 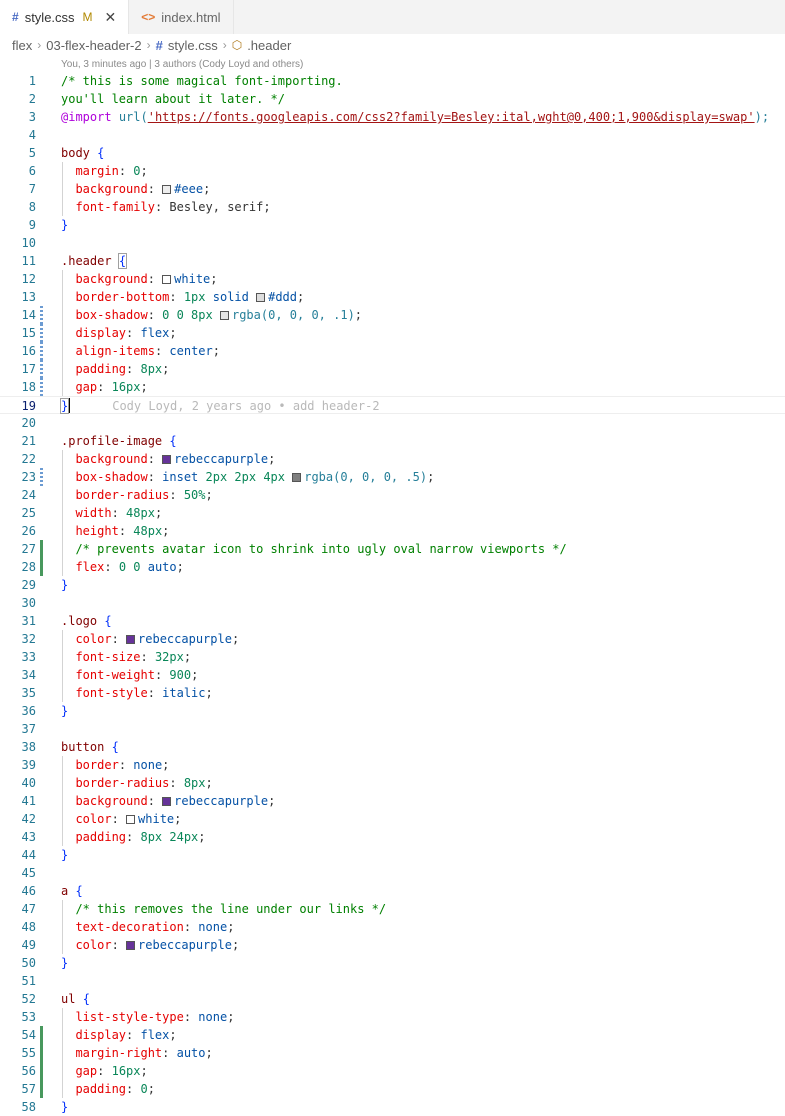 What do you see at coordinates (269, 45) in the screenshot?
I see `breadcrumb-item: .header` at bounding box center [269, 45].